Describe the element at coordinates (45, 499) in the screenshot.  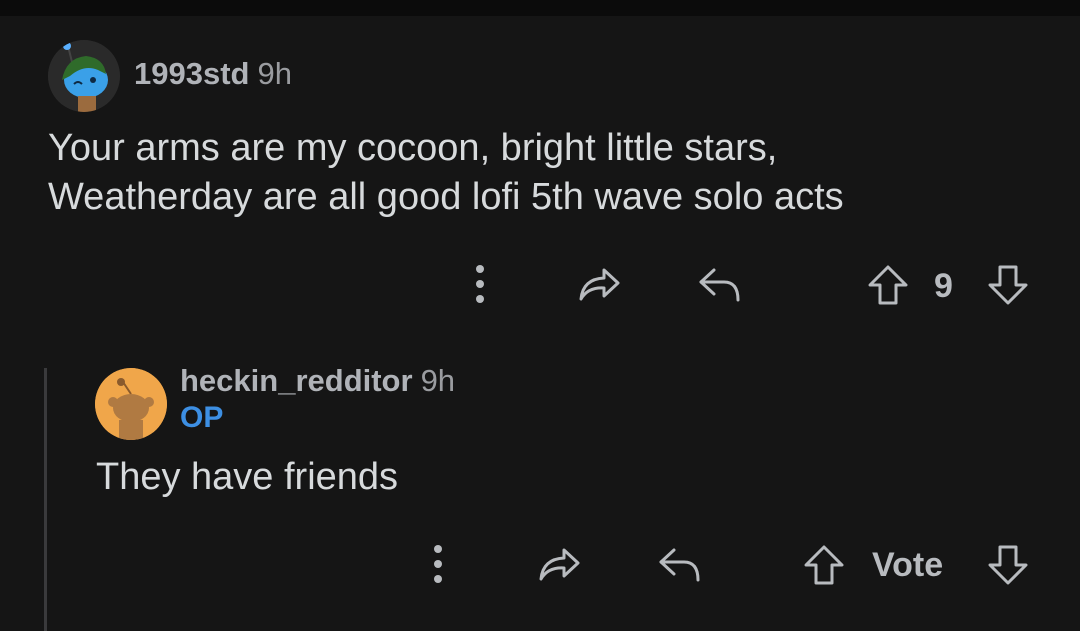
I see `thread-collapse-line` at that location.